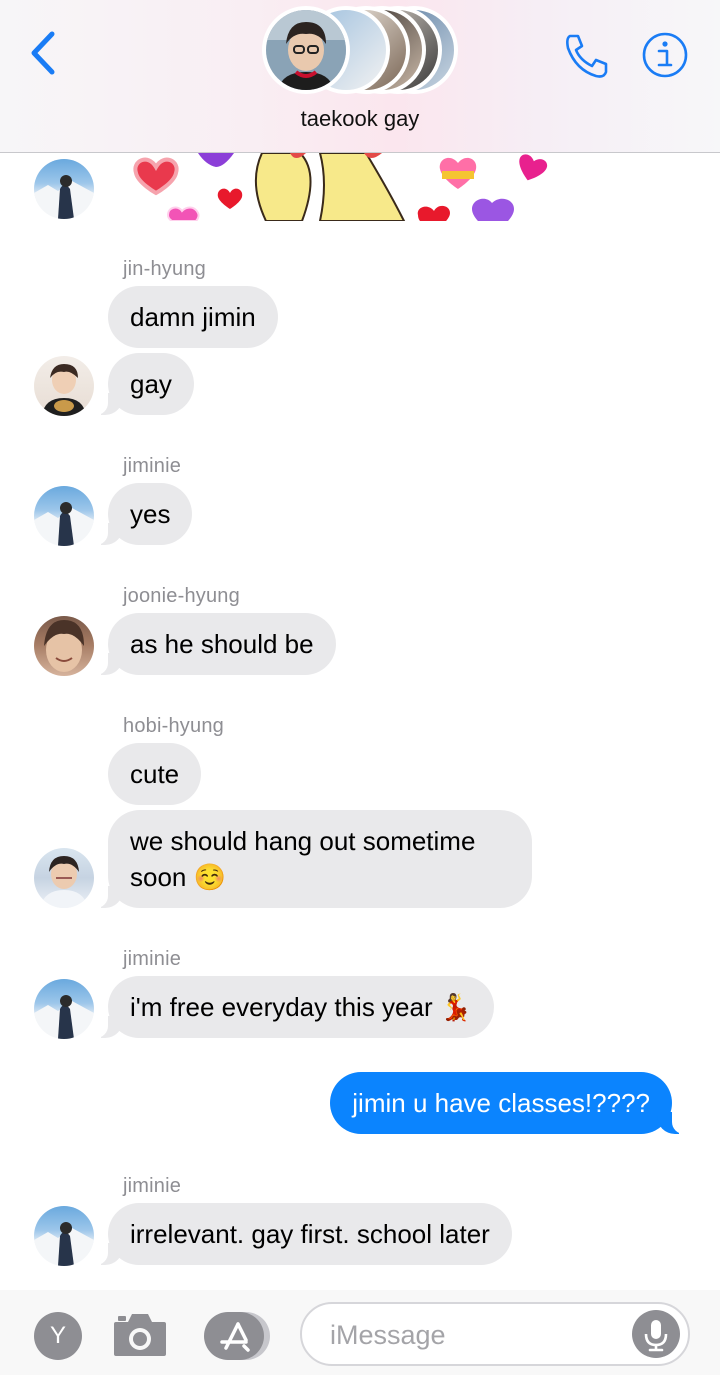  I want to click on phone-icon, so click(587, 56).